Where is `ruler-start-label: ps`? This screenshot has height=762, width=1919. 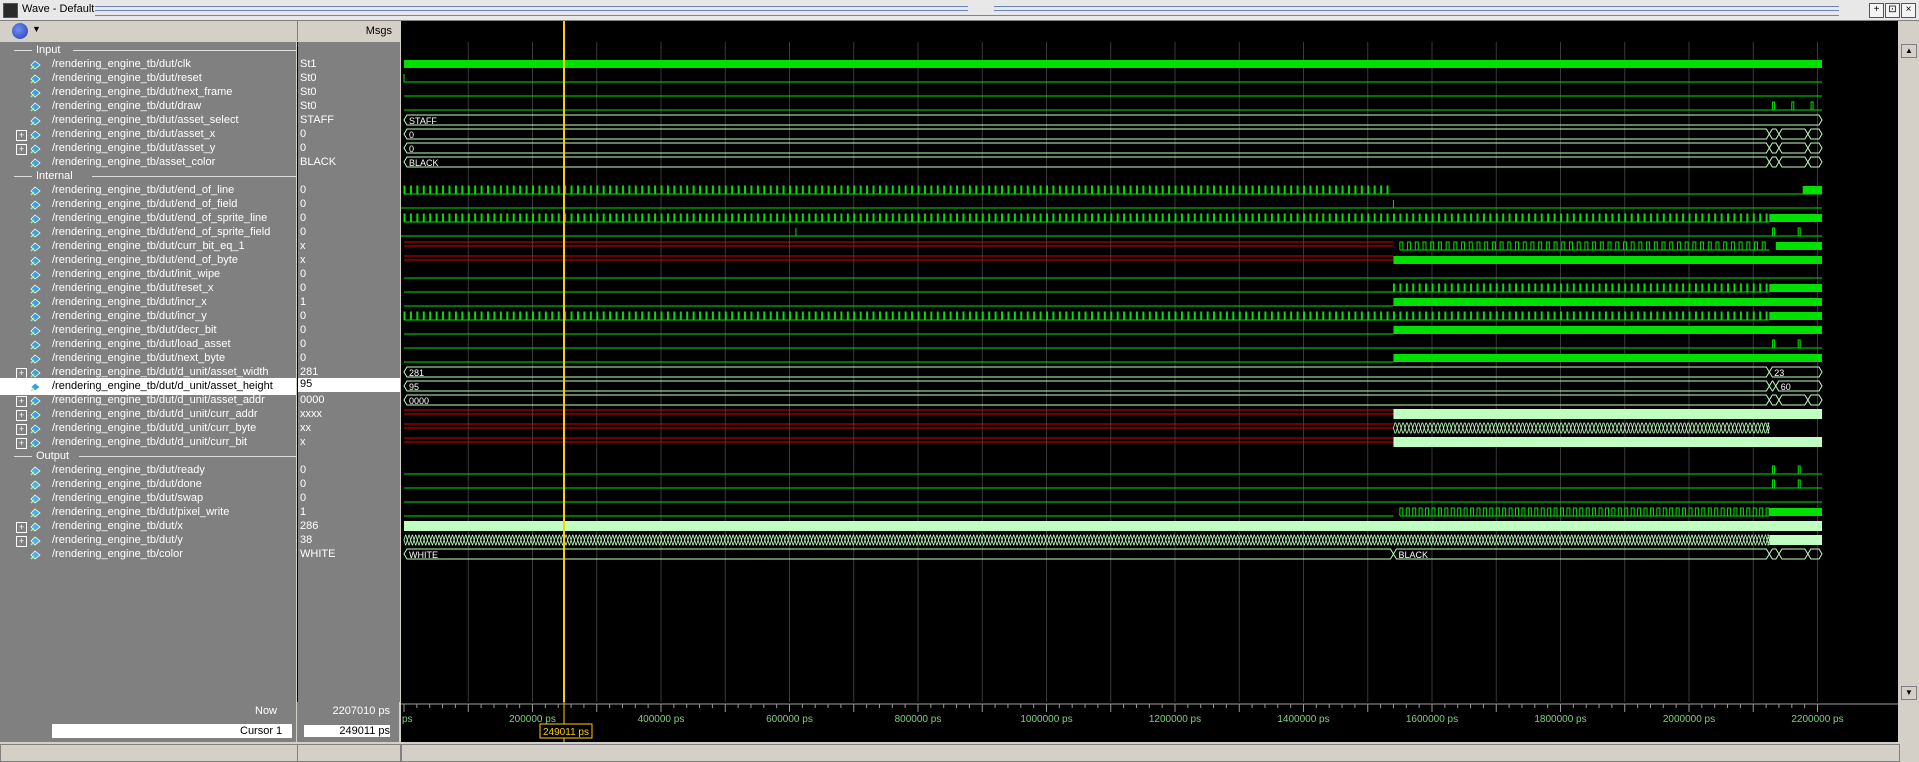 ruler-start-label: ps is located at coordinates (407, 719).